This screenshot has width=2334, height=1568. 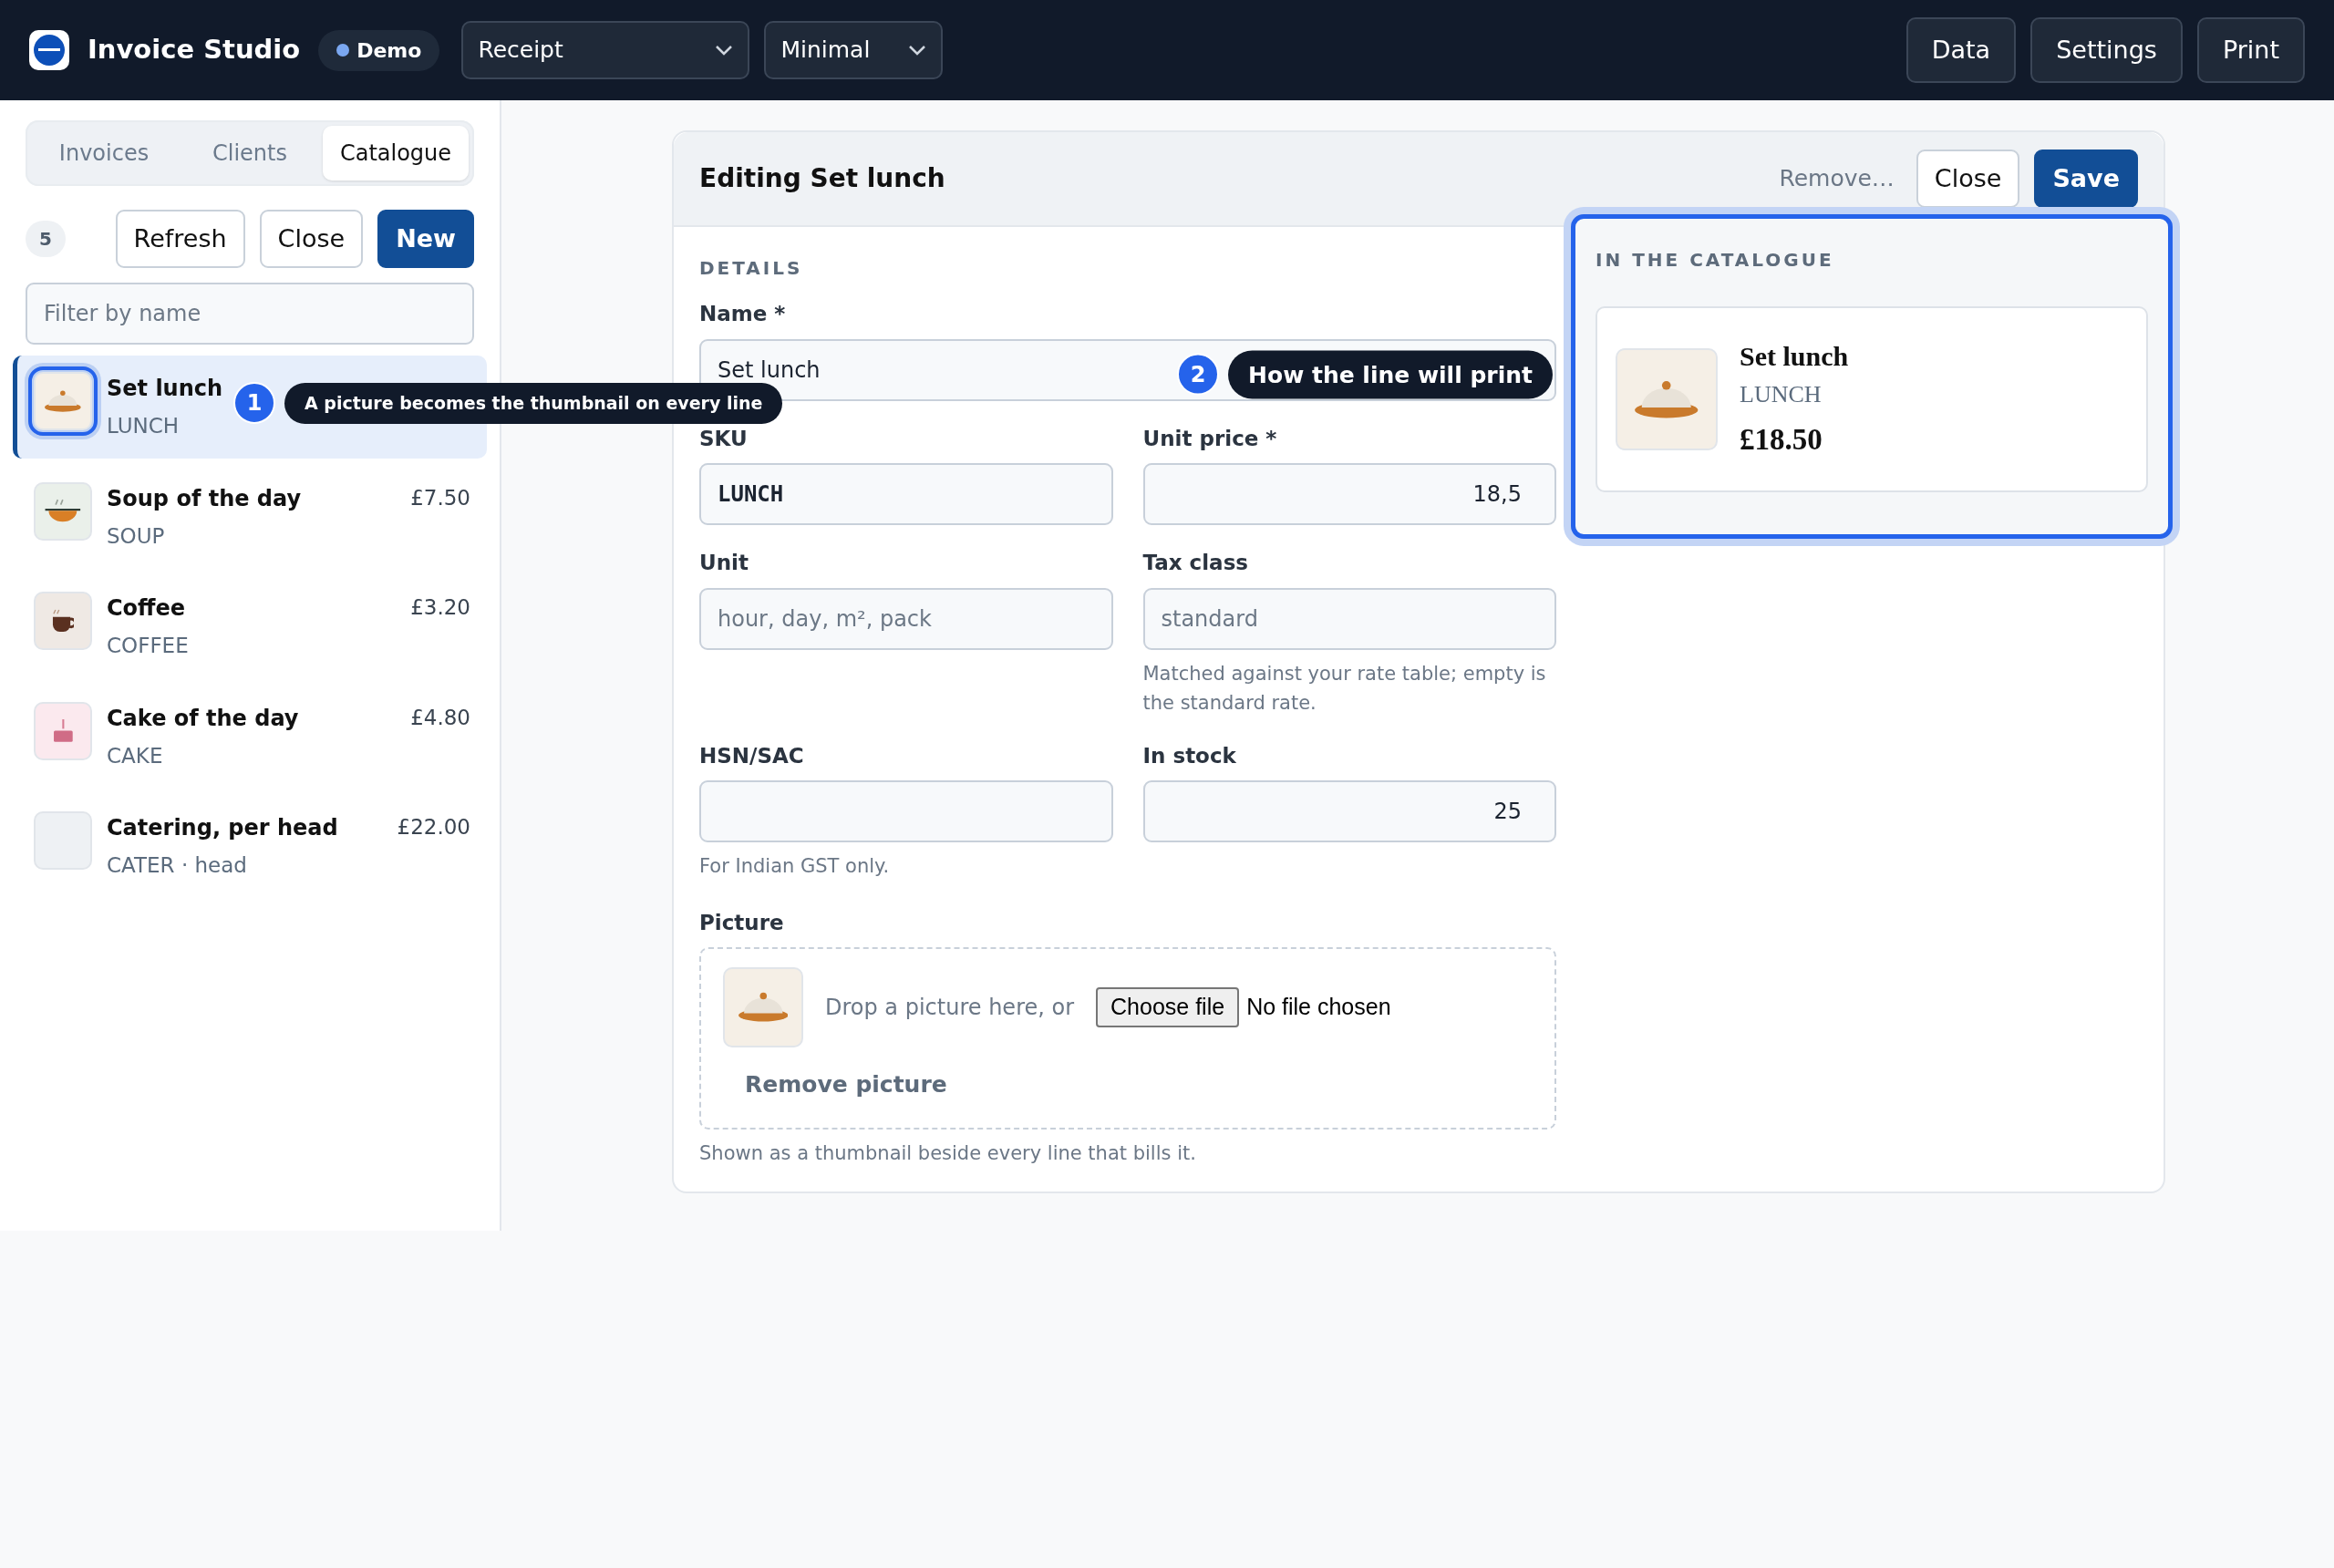 I want to click on input-field: LUNCH, so click(x=906, y=494).